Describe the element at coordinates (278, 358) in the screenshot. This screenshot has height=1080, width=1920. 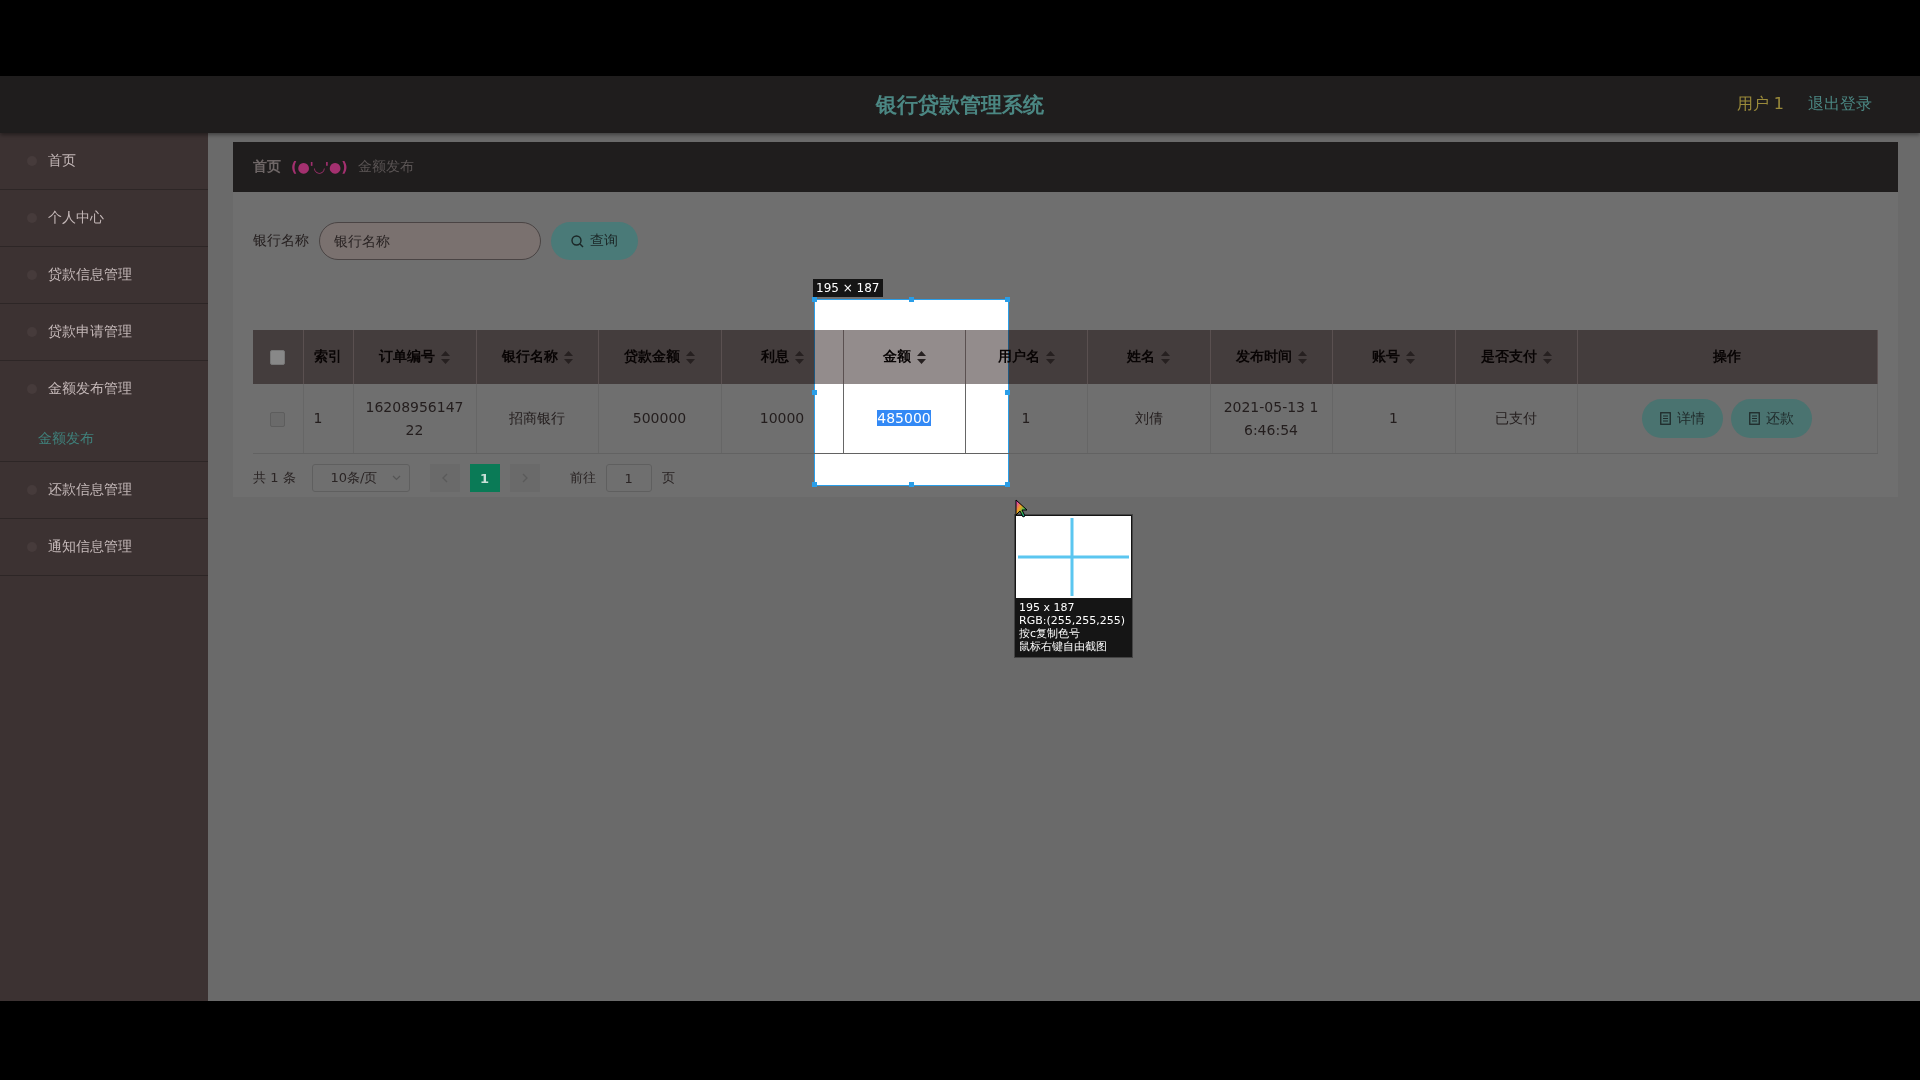
I see `select-all-checkbox` at that location.